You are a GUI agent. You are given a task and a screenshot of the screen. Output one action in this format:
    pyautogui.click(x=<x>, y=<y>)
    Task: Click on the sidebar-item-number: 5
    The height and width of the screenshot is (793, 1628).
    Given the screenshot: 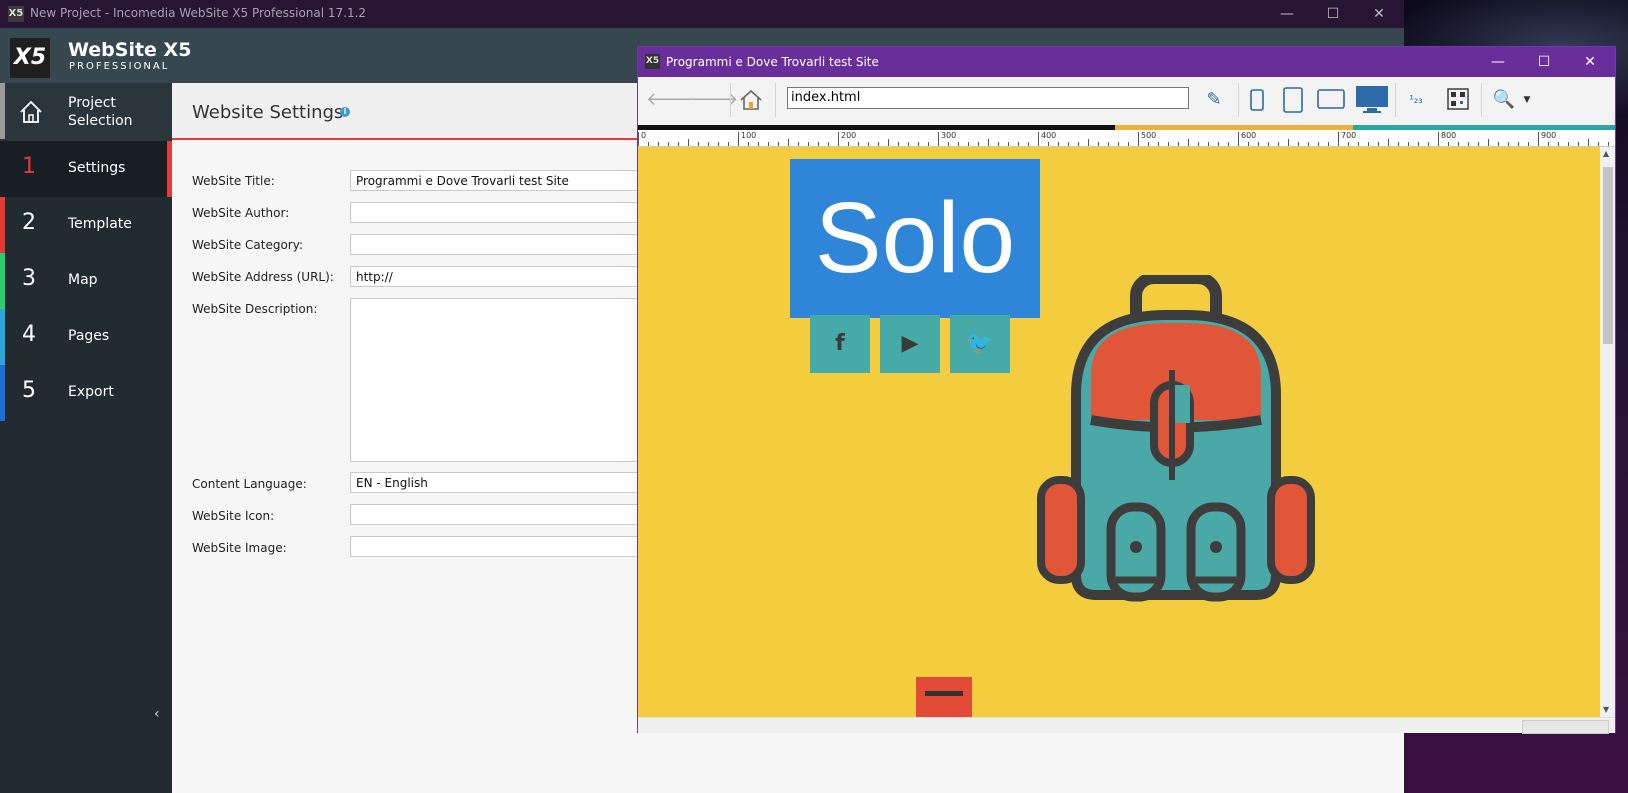 What is the action you would take?
    pyautogui.click(x=29, y=390)
    